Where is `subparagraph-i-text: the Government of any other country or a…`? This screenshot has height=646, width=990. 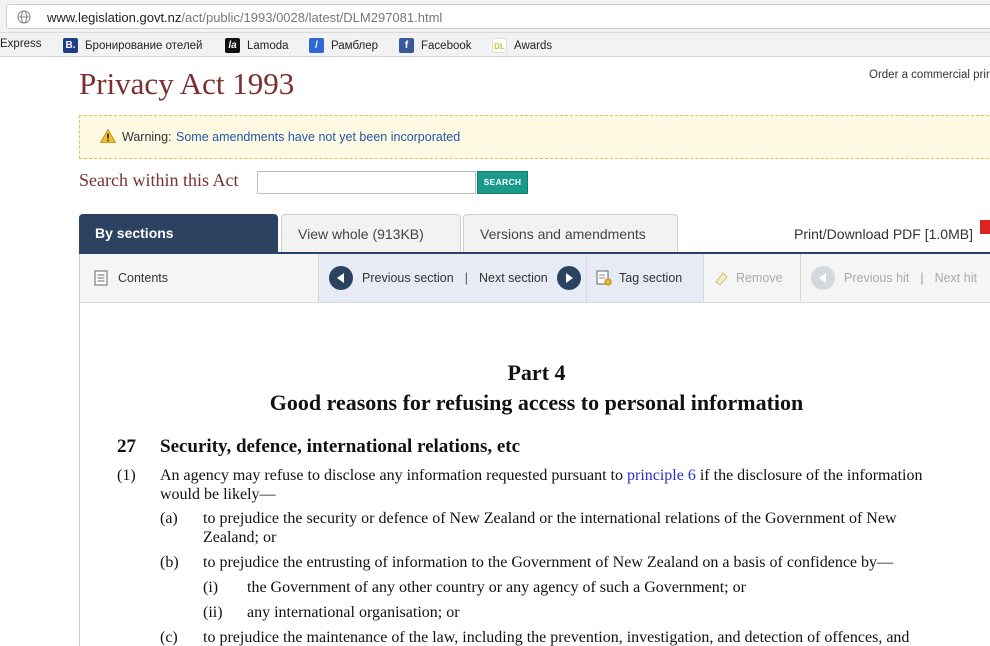
subparagraph-i-text: the Government of any other country or a… is located at coordinates (496, 587).